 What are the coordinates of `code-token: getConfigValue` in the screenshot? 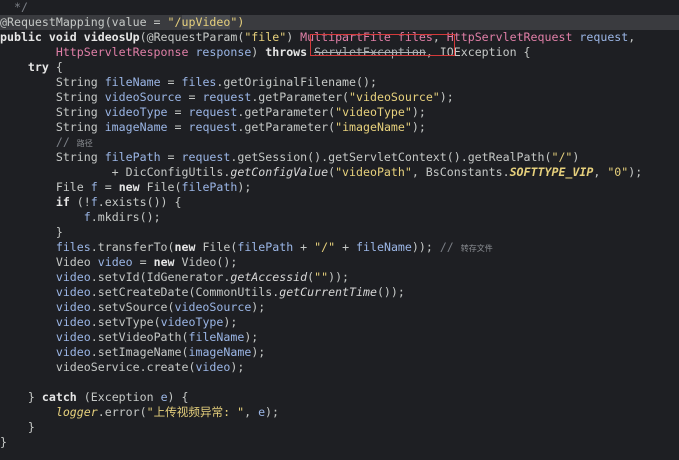 It's located at (279, 172).